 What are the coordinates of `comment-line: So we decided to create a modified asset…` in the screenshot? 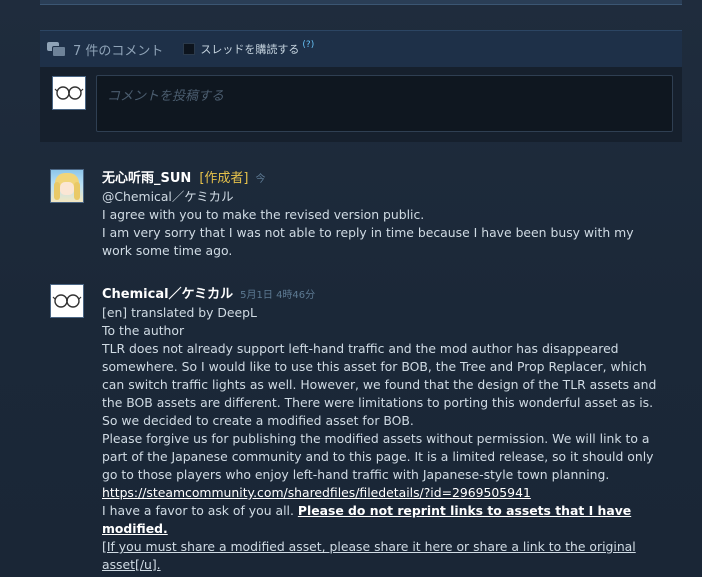 It's located at (258, 420).